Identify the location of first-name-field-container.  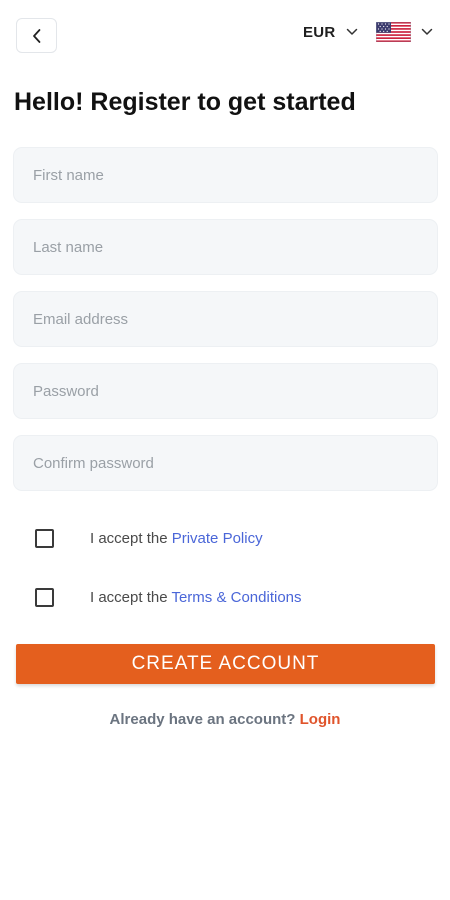
(225, 175).